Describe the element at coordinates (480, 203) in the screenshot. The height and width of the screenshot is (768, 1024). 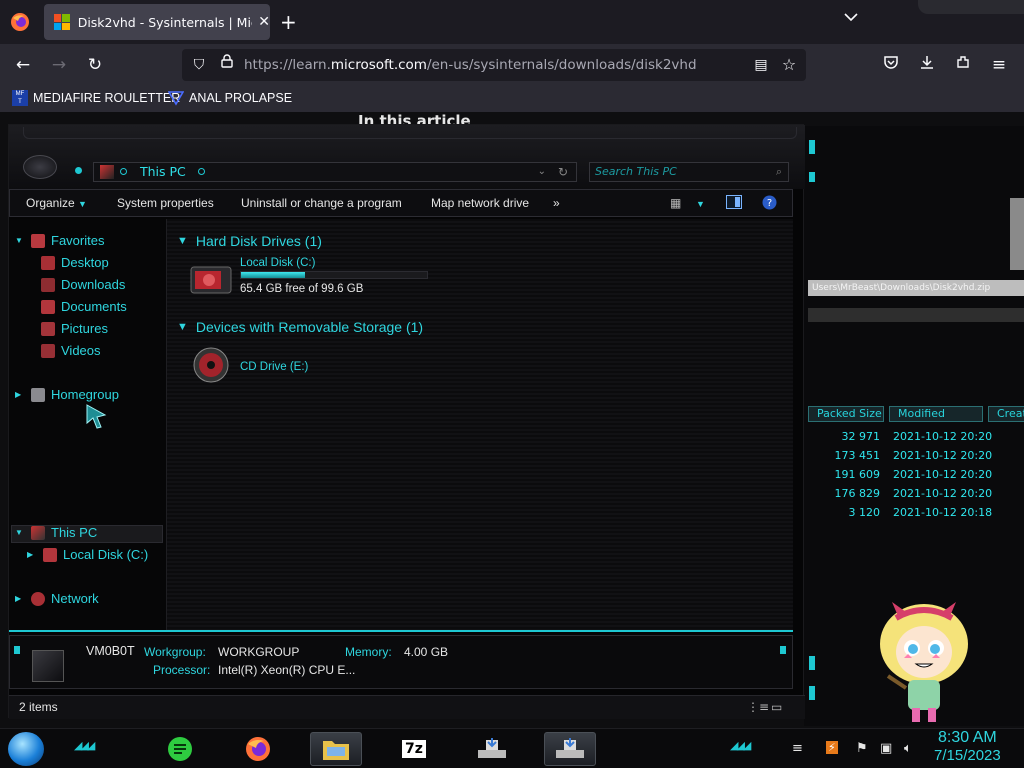
I see `map-network-drive-button: Map network drive` at that location.